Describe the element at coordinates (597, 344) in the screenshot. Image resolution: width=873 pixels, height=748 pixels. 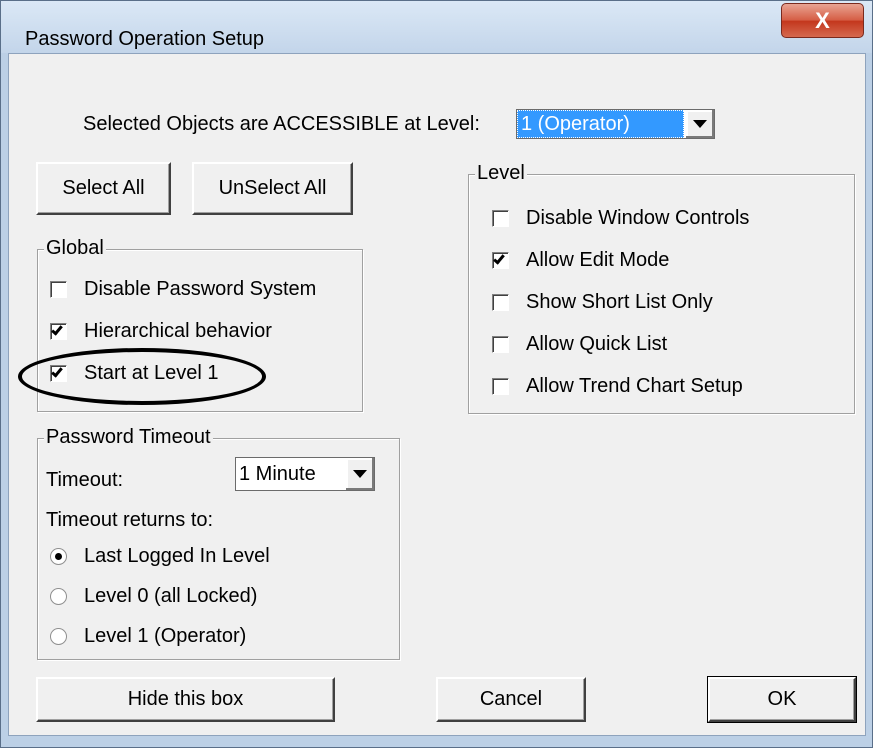
I see `checkbox-label: Allow Quick List` at that location.